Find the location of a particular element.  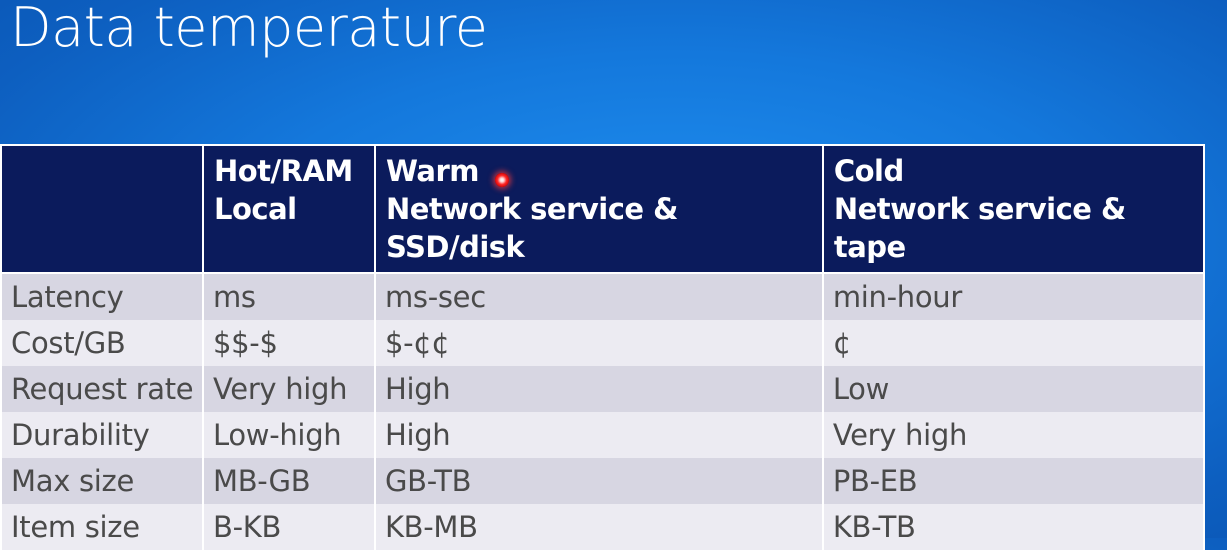

table-row: Cost/GB $$-$ $-¢¢ ¢ is located at coordinates (603, 343).